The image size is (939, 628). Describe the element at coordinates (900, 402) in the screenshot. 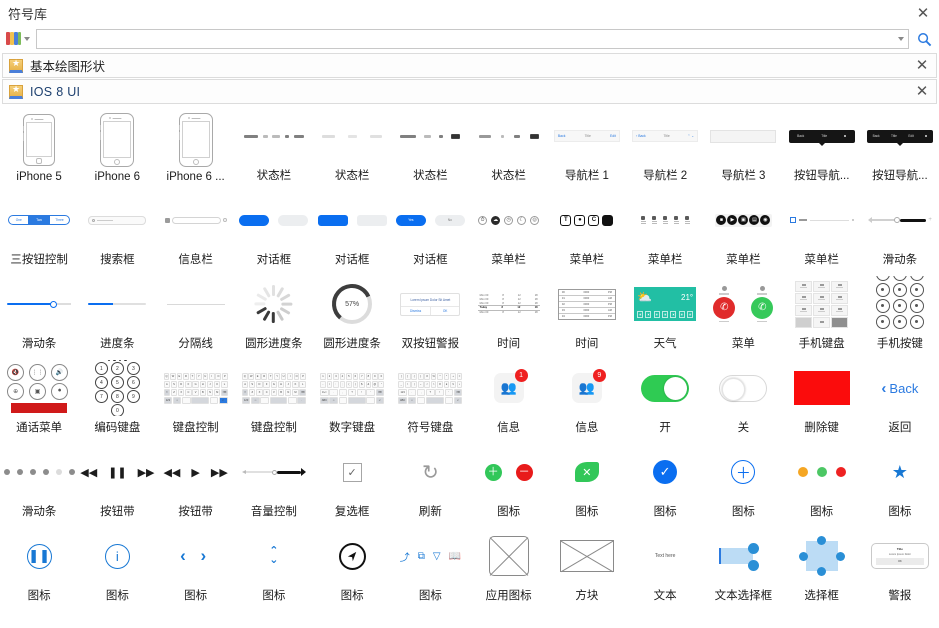

I see `shape-item: ‹ Back 返回` at that location.